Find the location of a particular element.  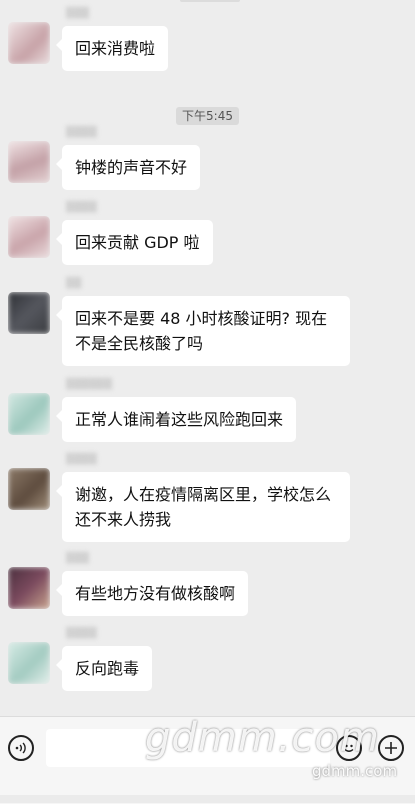

message-row: ▒▒ 回来不是要 48 小时核酸证明? 现在不是全民核酸了吗 is located at coordinates (179, 322).